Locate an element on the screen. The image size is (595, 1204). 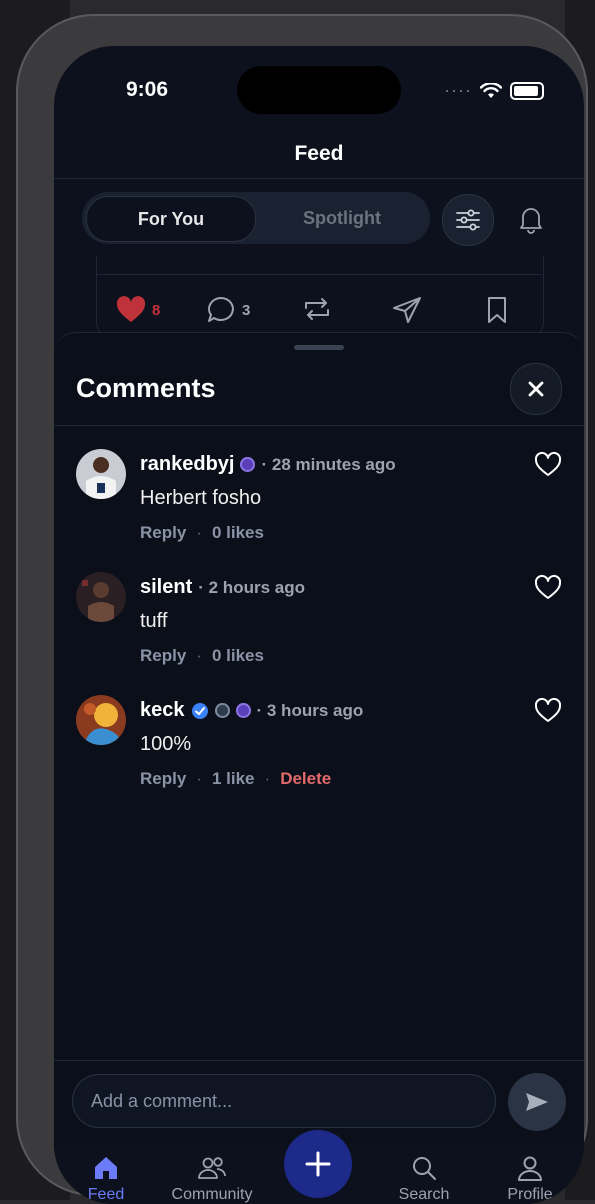
plus-icon is located at coordinates (318, 1164).